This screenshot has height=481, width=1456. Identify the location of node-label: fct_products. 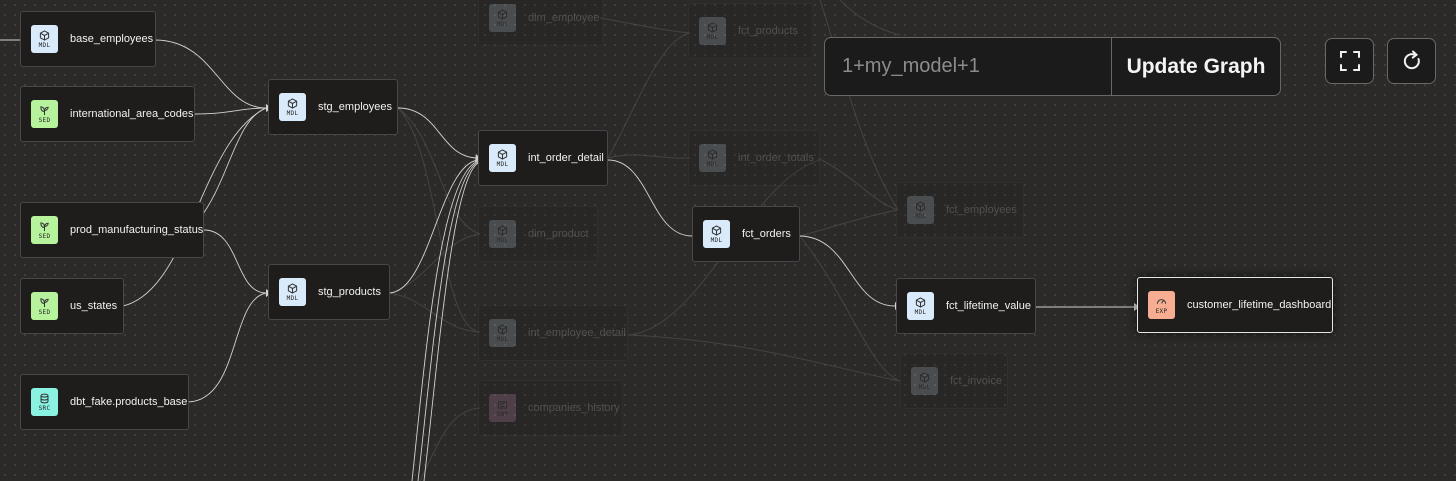
(768, 31).